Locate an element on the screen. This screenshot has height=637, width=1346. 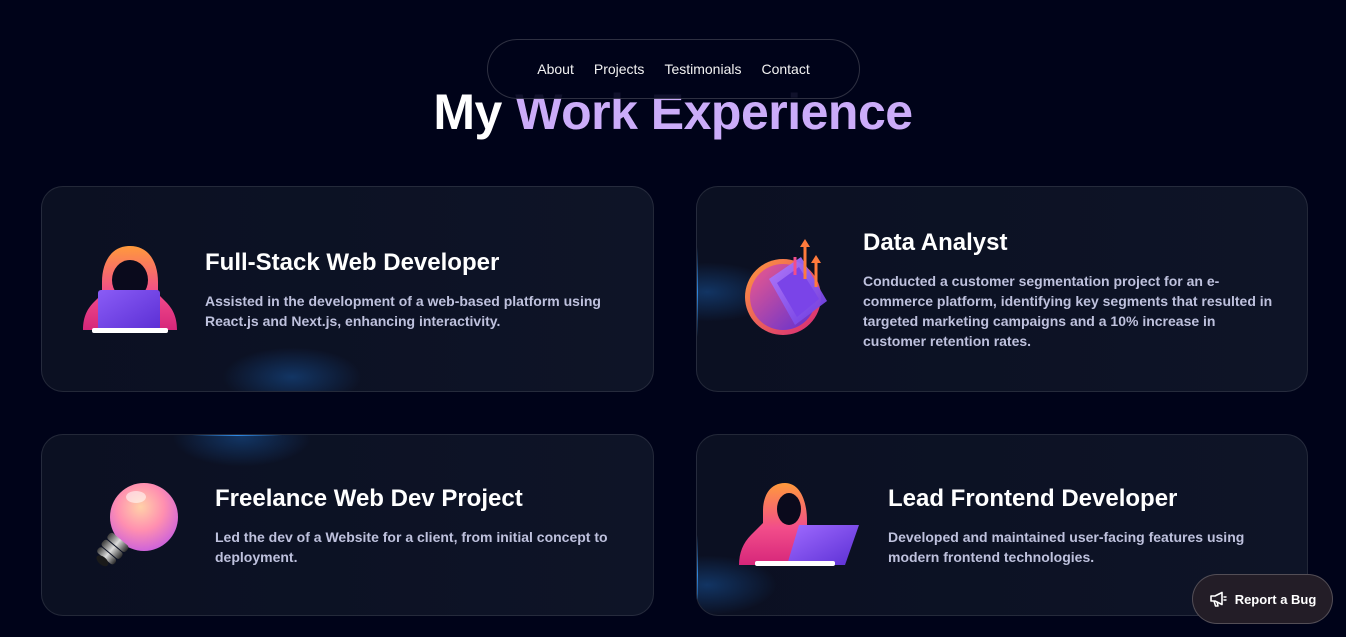
card-title: Full-Stack Web Developer is located at coordinates (352, 262).